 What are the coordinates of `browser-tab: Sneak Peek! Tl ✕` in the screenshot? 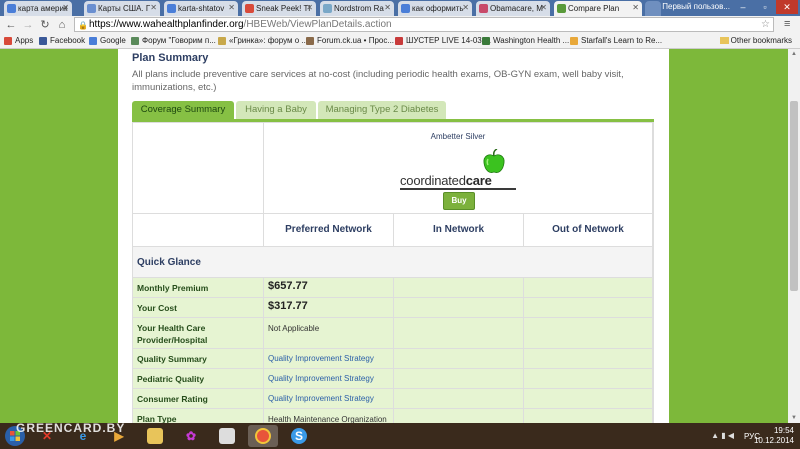 It's located at (279, 8).